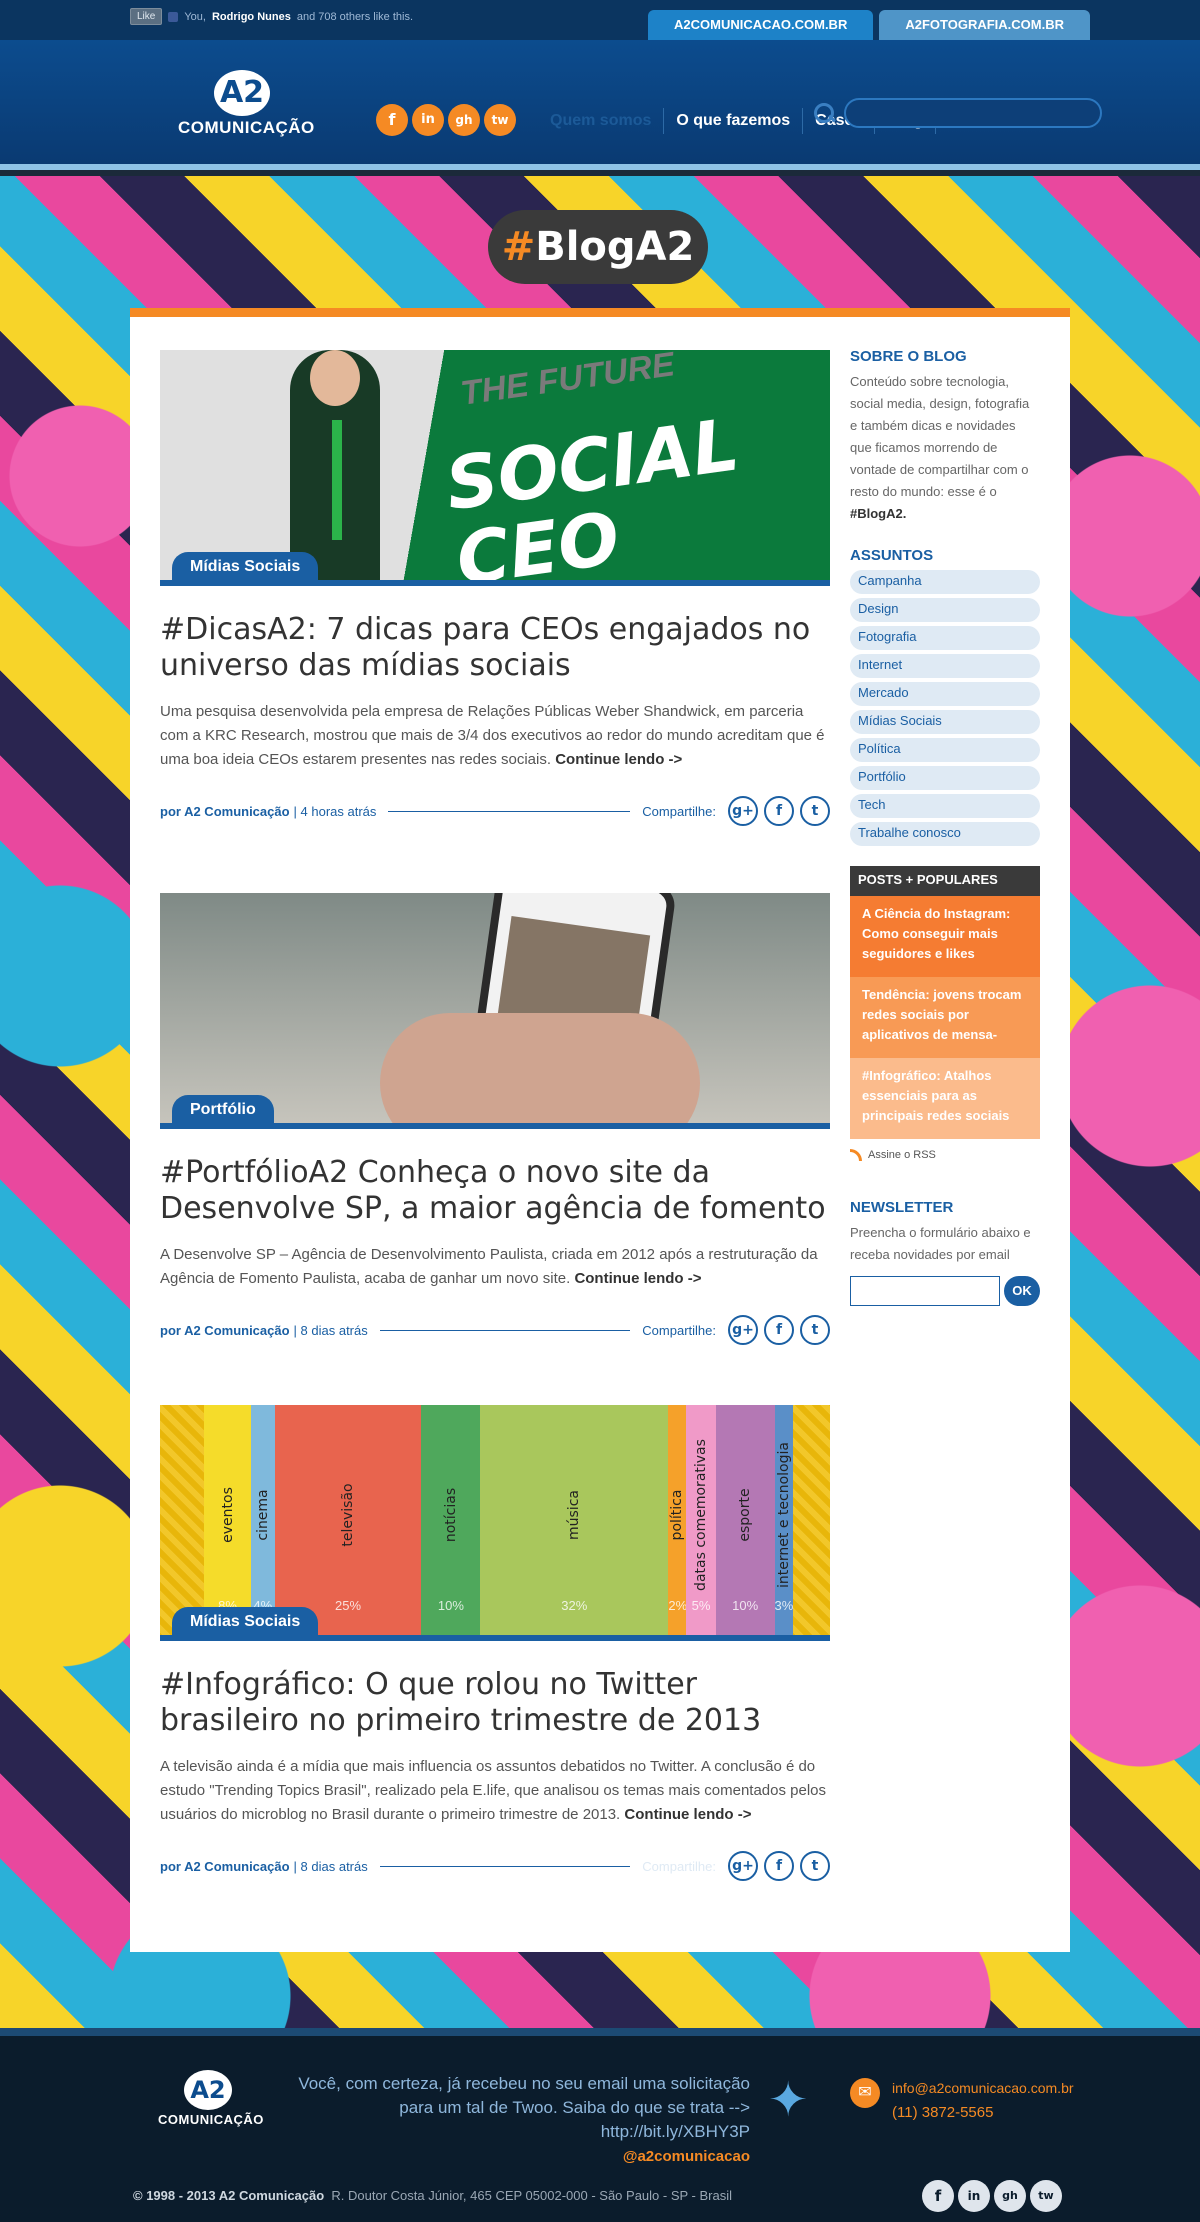  What do you see at coordinates (229, 2195) in the screenshot?
I see `copyright-text: © 1998 - 2013 A2 Comunicação` at bounding box center [229, 2195].